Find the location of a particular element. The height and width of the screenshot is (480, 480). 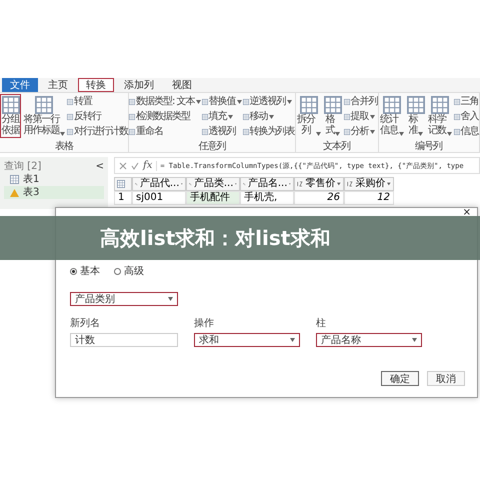

ribbon-button: 三角 is located at coordinates (466, 101).